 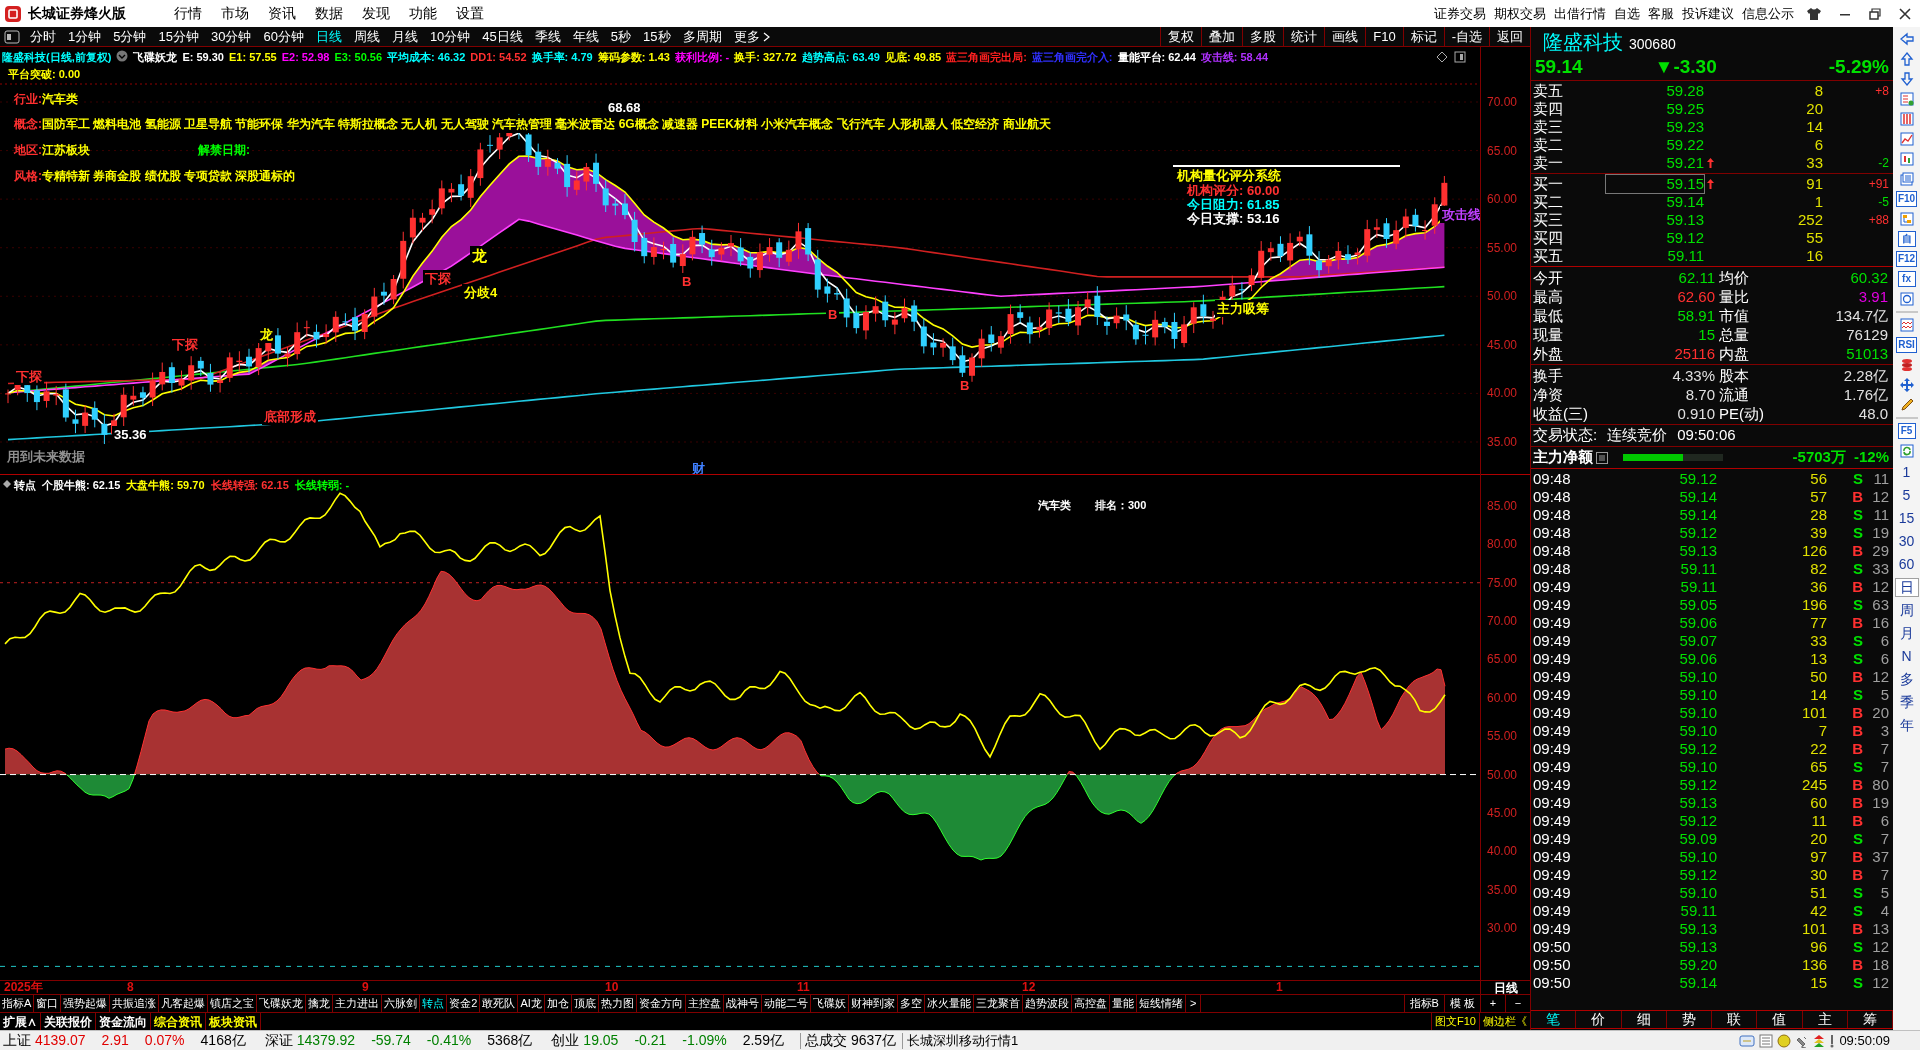 I want to click on order-price: 59.15, so click(x=1655, y=184).